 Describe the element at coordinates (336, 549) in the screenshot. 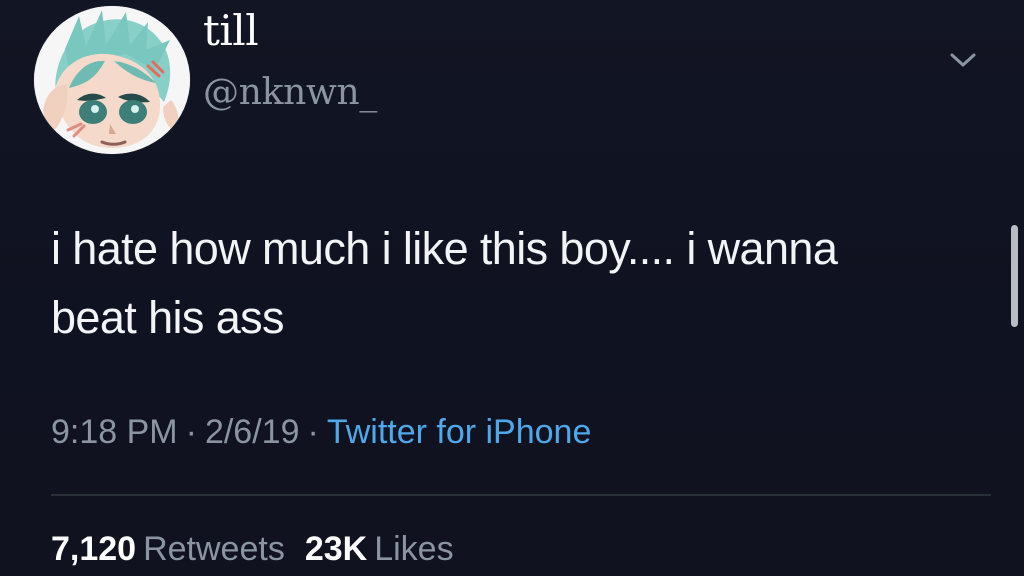

I see `likes-count: 23K` at that location.